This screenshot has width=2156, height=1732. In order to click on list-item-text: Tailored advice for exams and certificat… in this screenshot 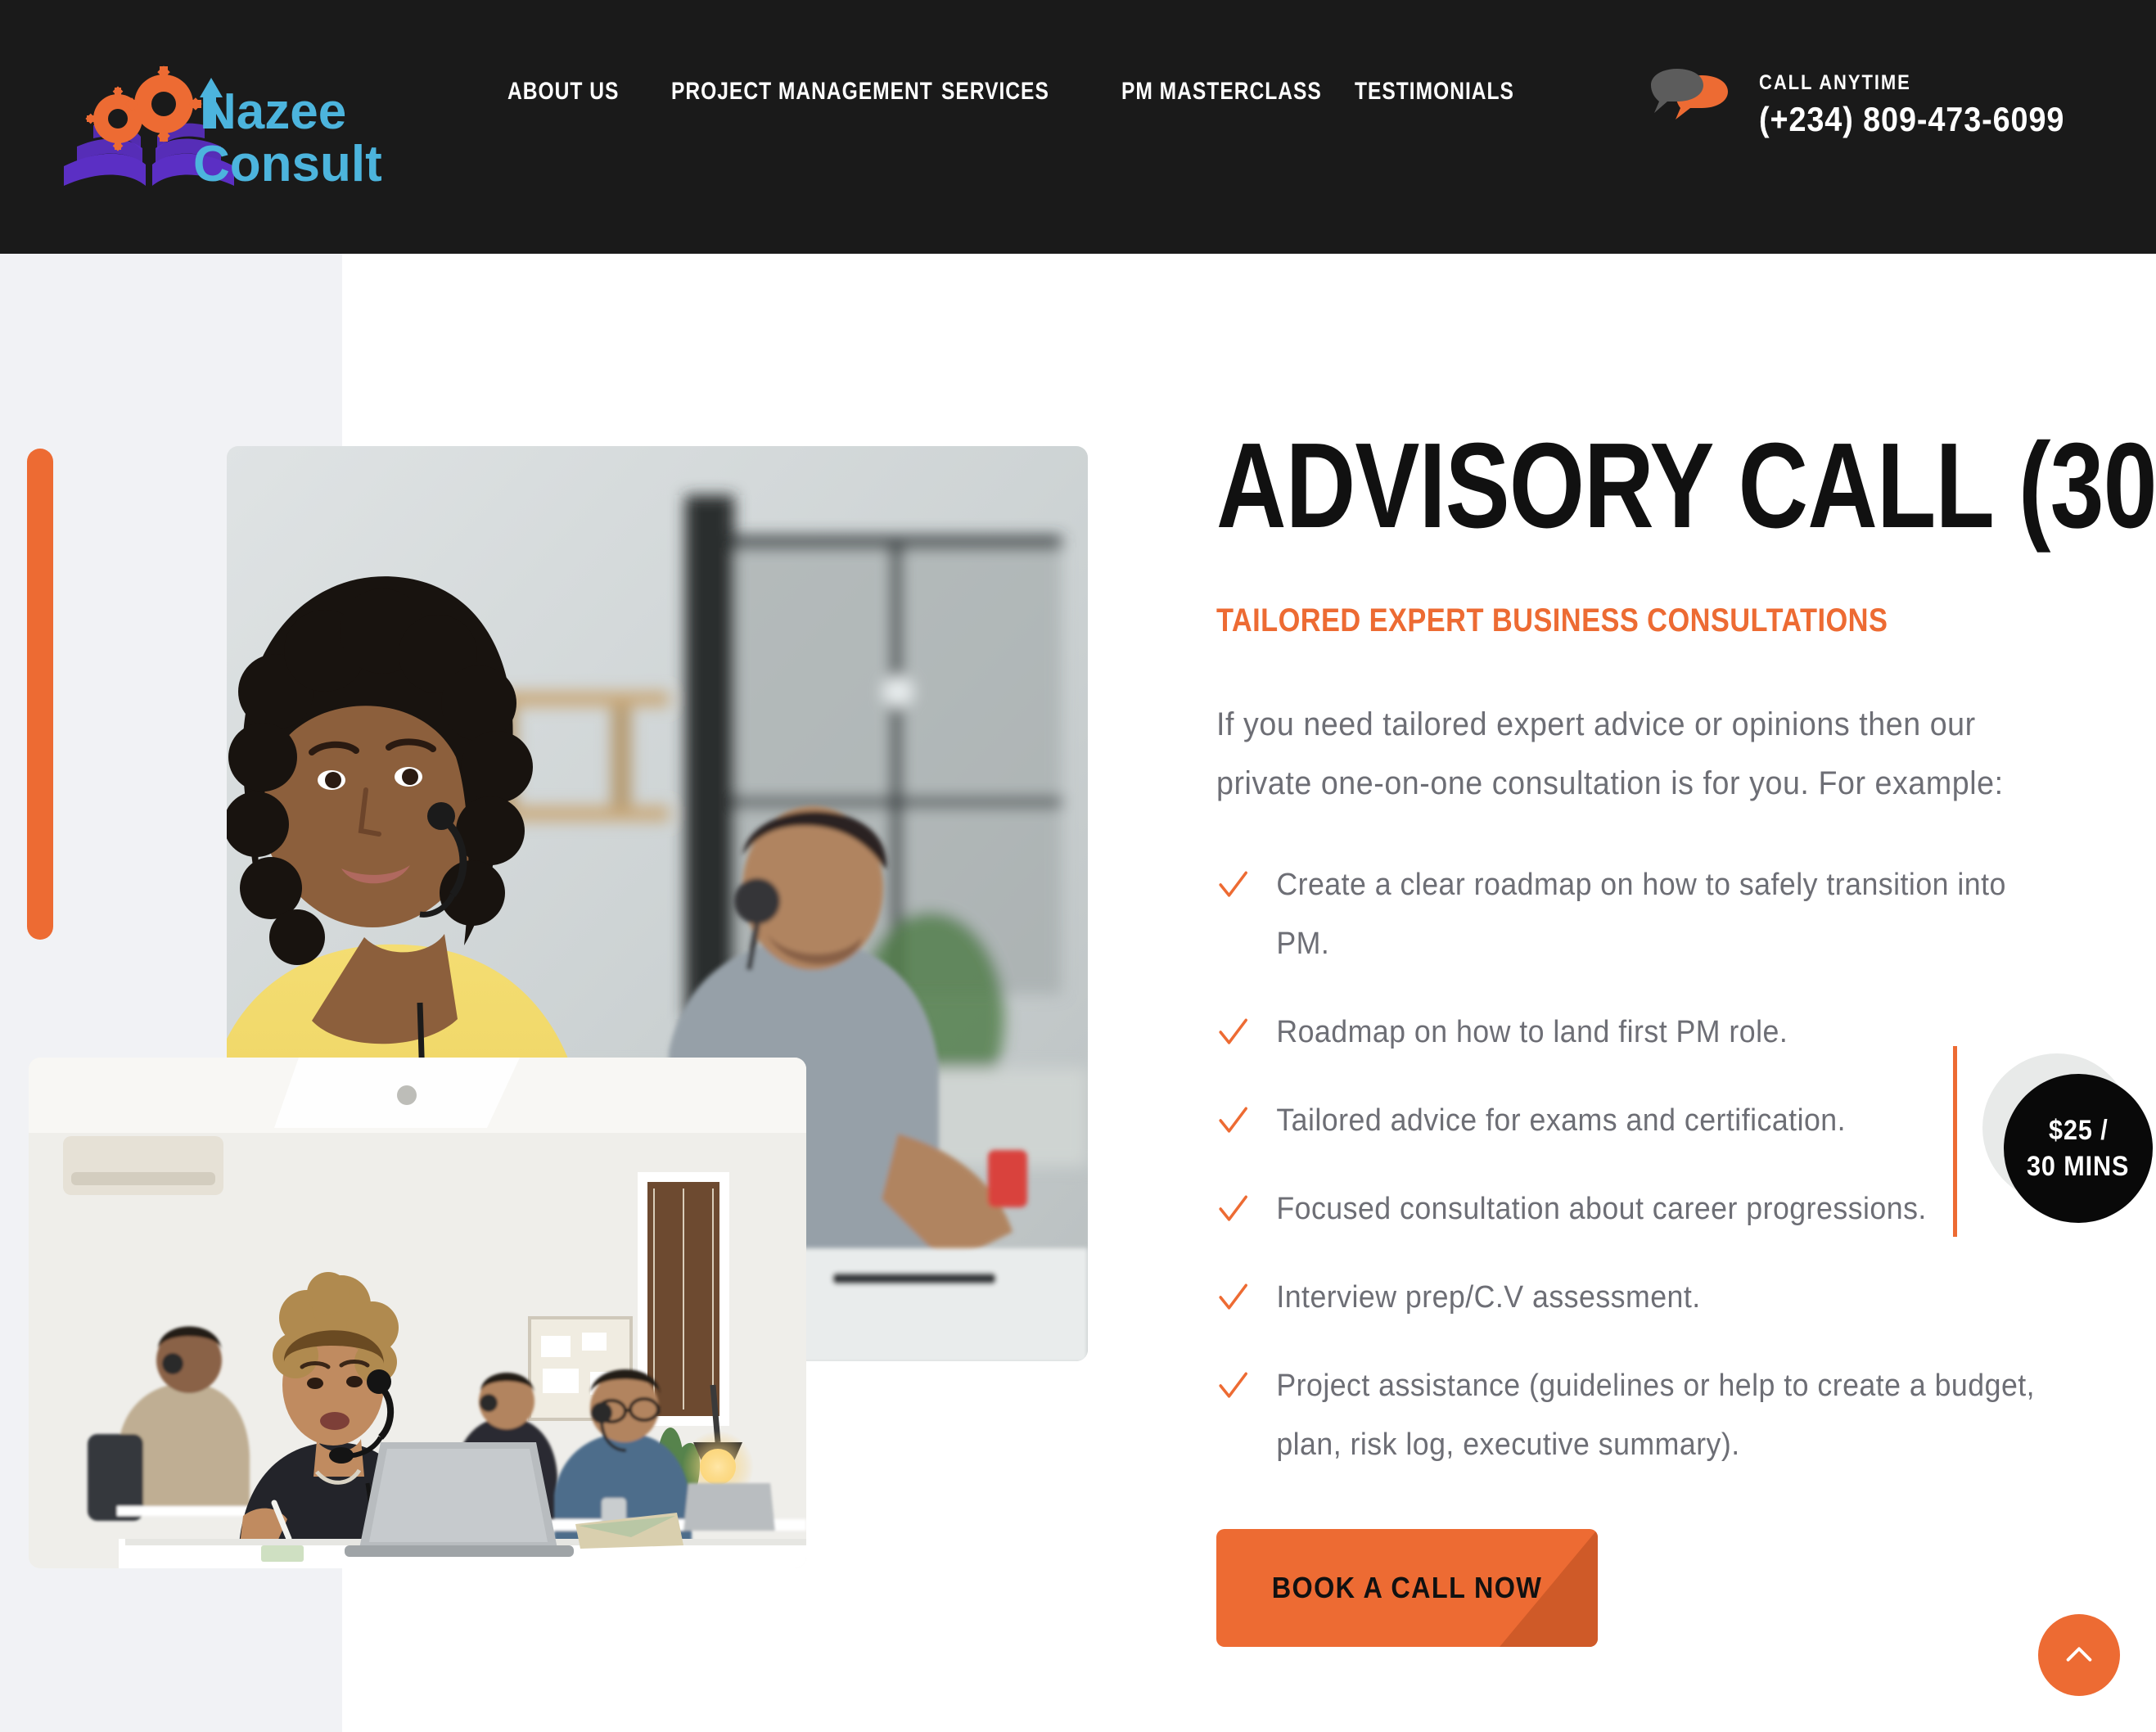, I will do `click(1561, 1120)`.